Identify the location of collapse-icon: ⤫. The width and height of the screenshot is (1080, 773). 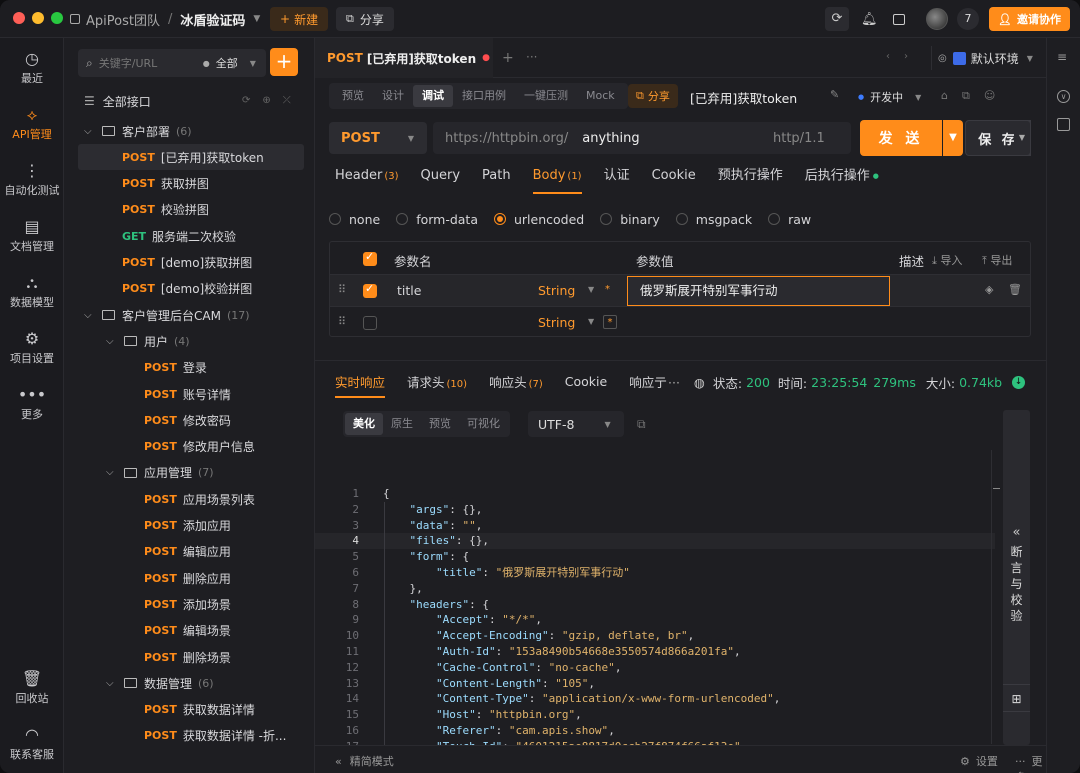
(293, 100).